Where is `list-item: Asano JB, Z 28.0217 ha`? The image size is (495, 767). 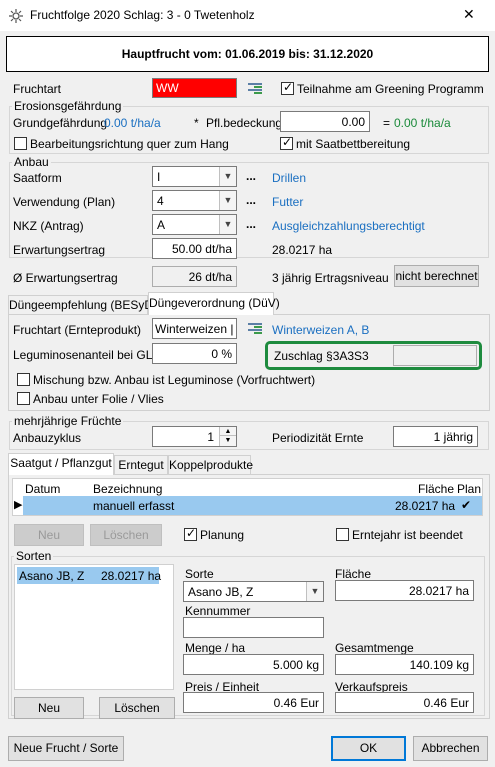 list-item: Asano JB, Z 28.0217 ha is located at coordinates (89, 575).